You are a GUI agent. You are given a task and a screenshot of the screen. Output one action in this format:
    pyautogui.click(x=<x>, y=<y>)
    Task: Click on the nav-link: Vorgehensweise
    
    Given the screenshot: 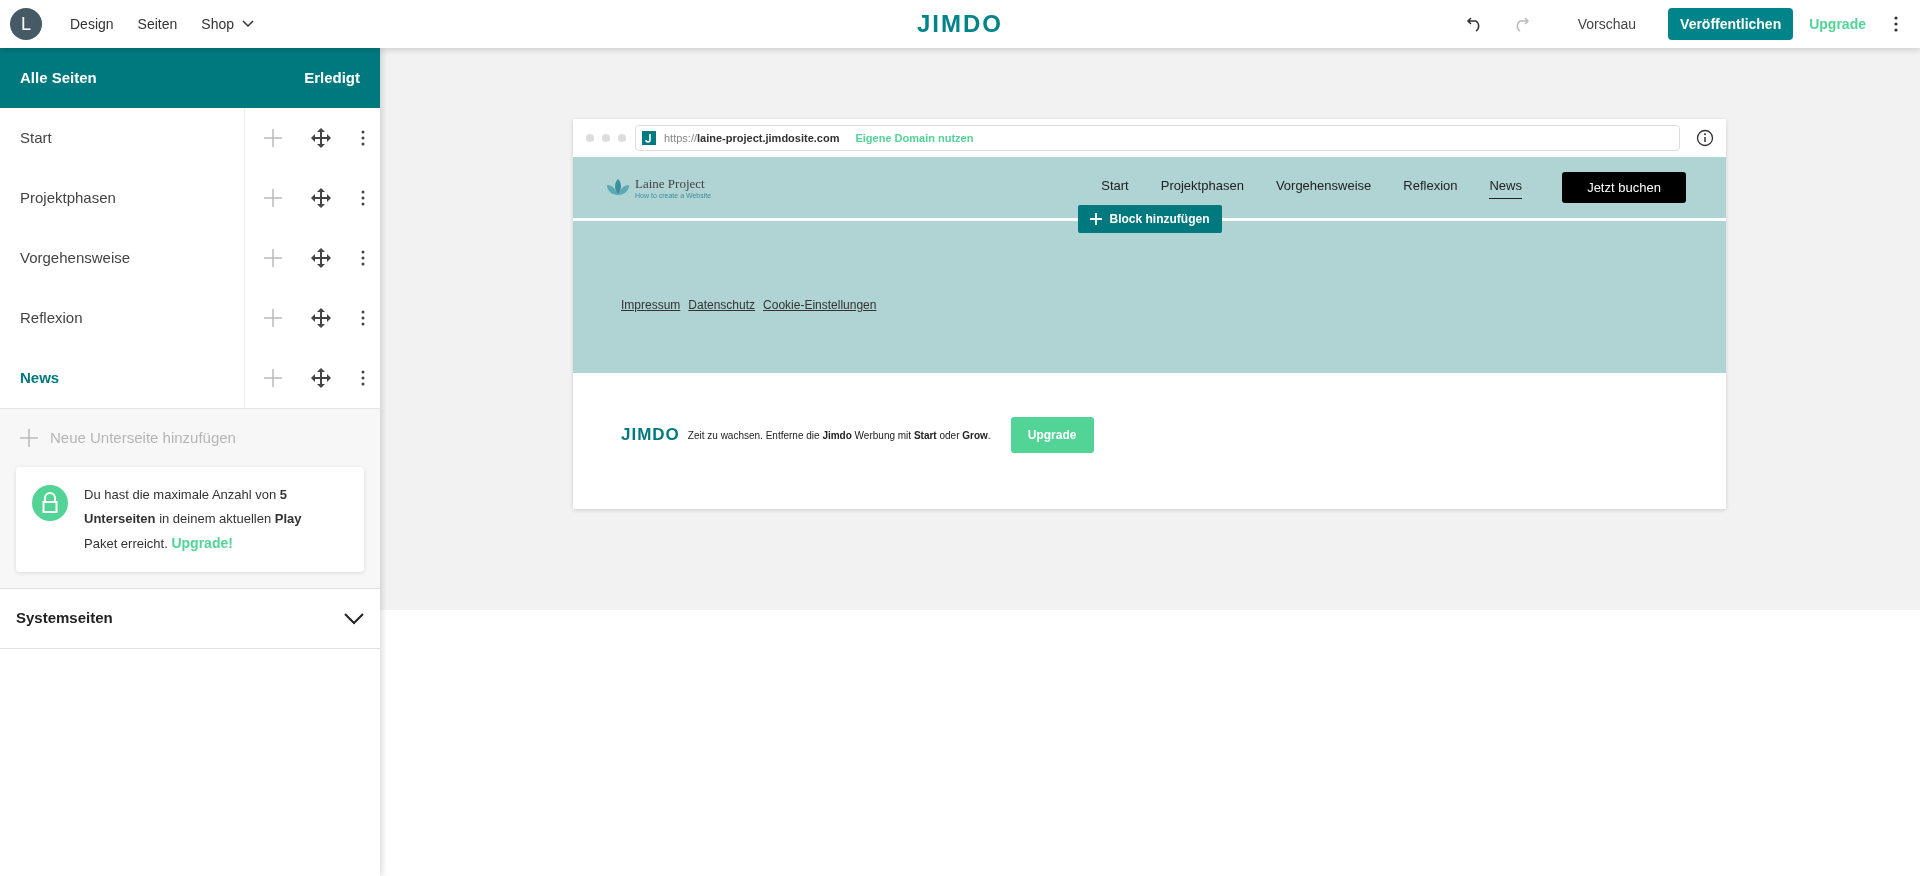 What is the action you would take?
    pyautogui.click(x=1323, y=187)
    